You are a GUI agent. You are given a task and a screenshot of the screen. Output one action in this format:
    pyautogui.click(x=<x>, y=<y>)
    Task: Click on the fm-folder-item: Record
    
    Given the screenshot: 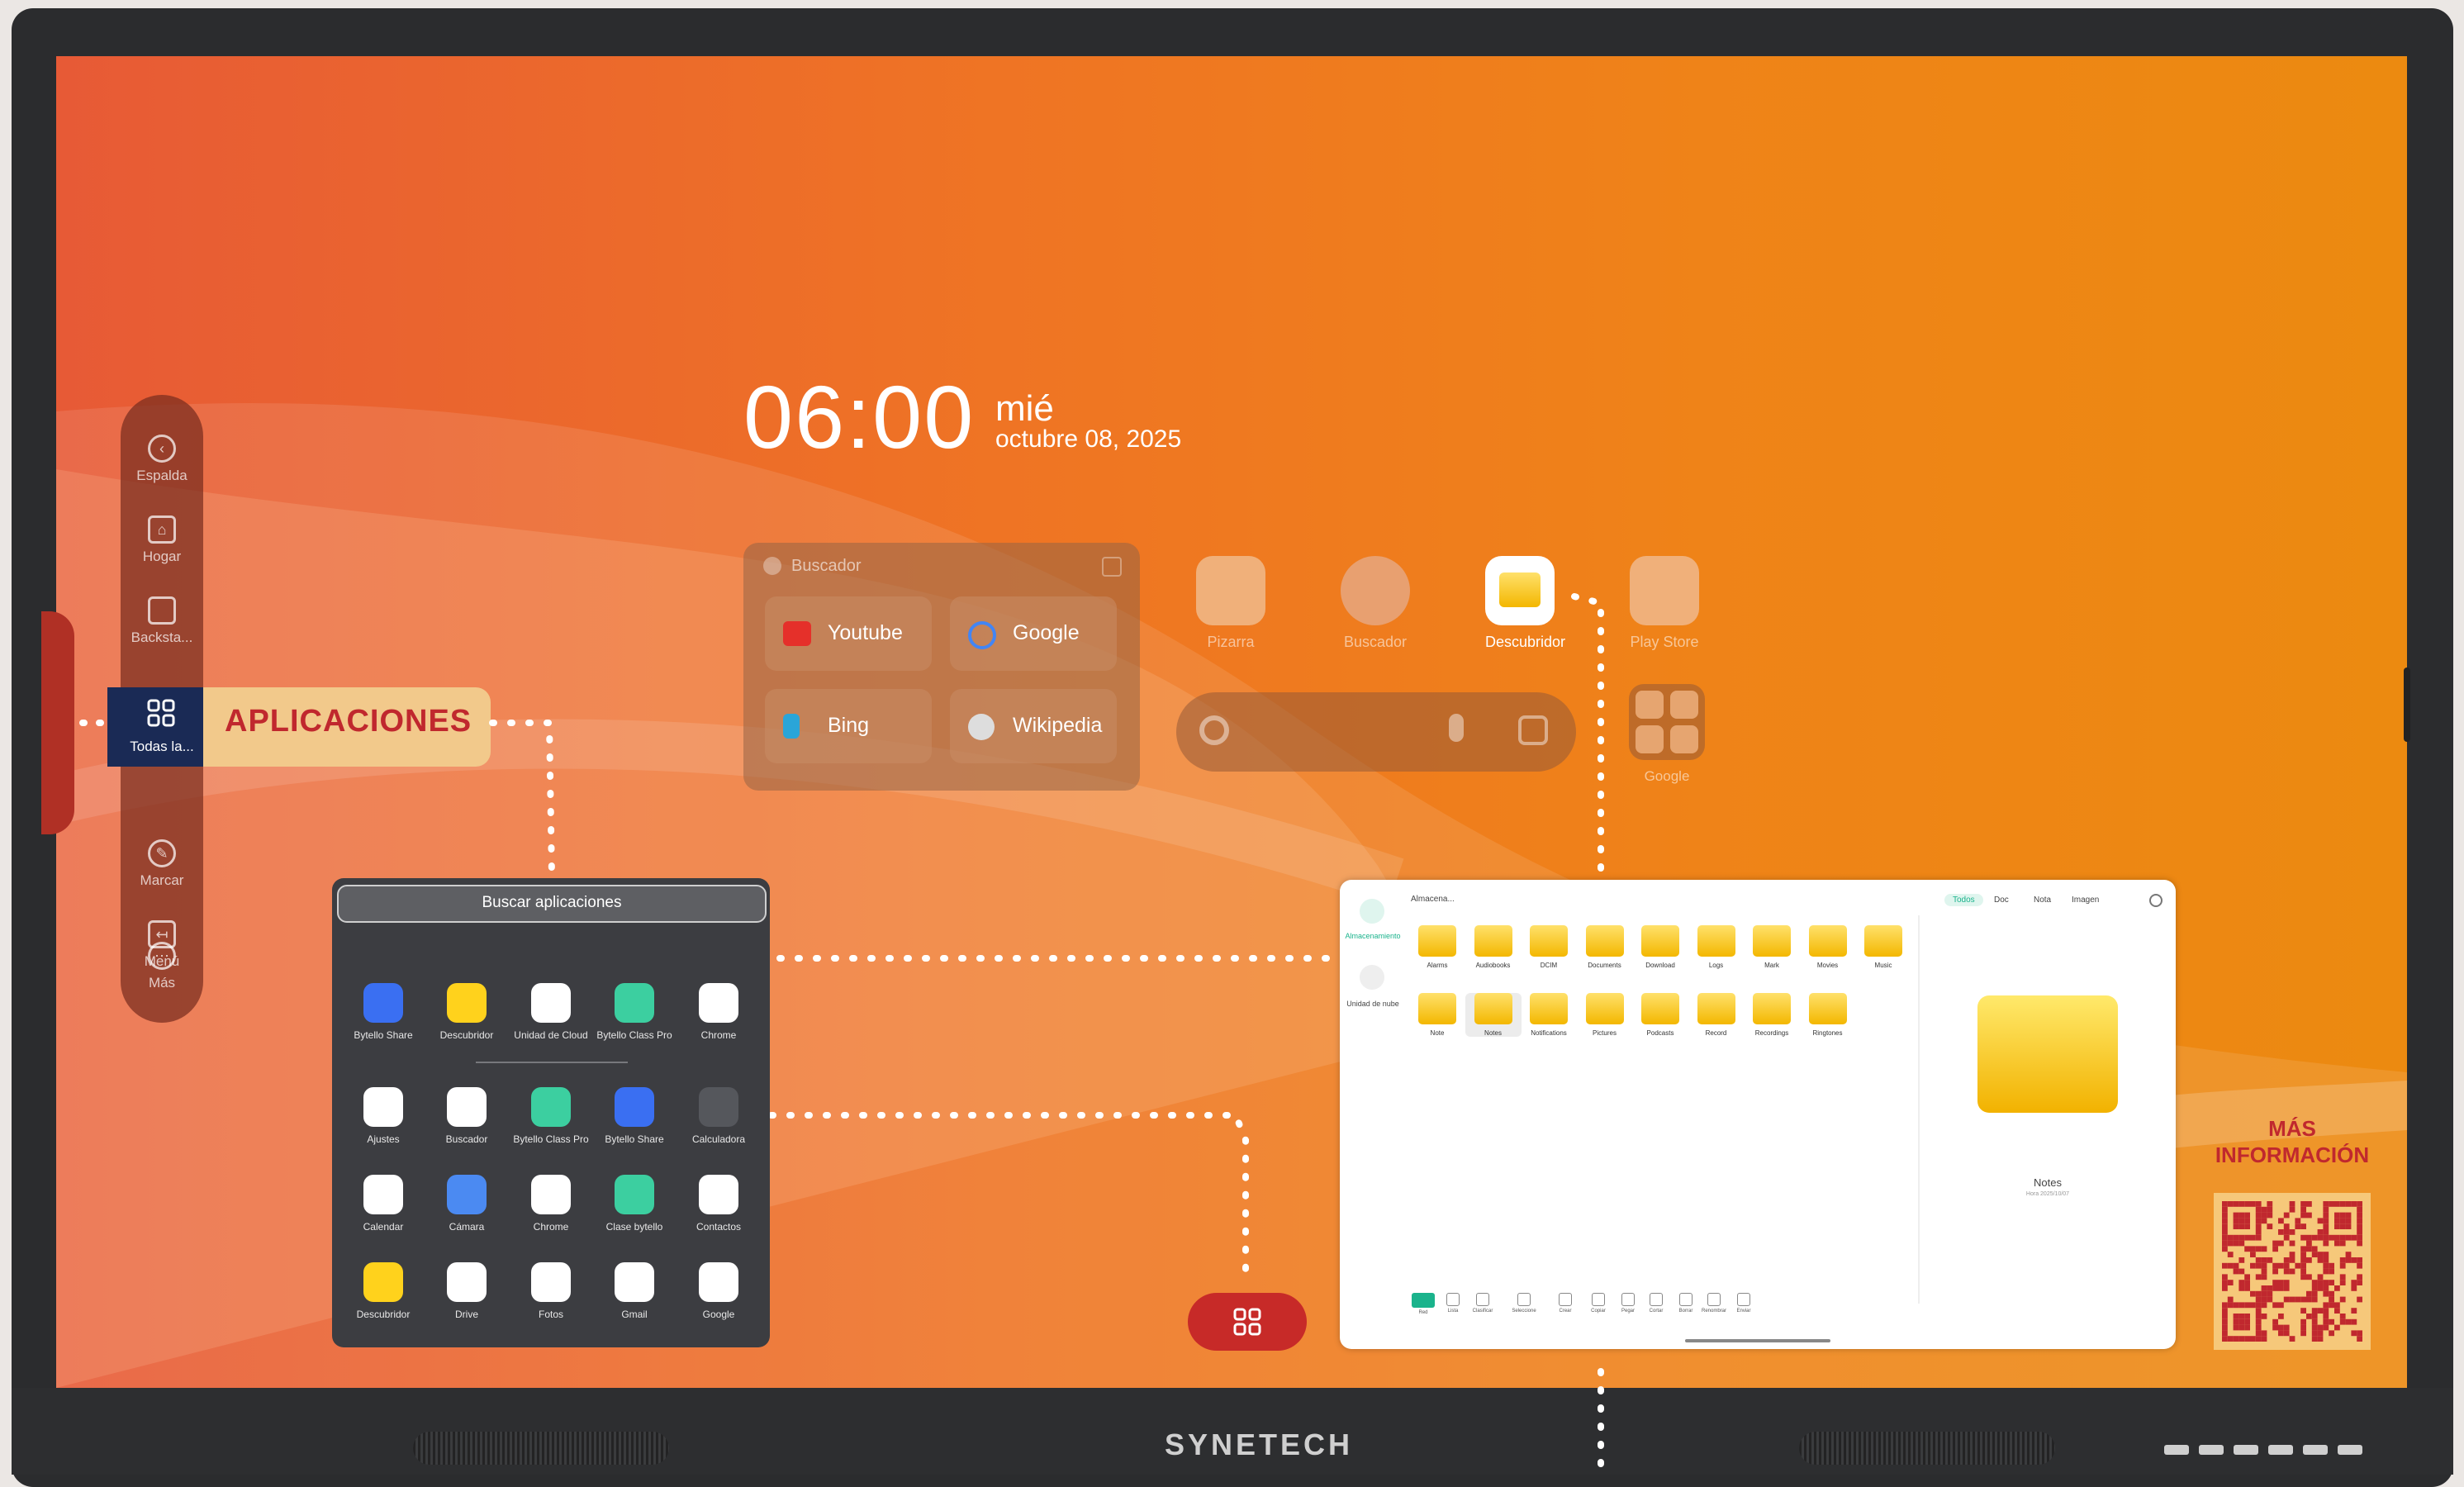 What is the action you would take?
    pyautogui.click(x=1717, y=1015)
    